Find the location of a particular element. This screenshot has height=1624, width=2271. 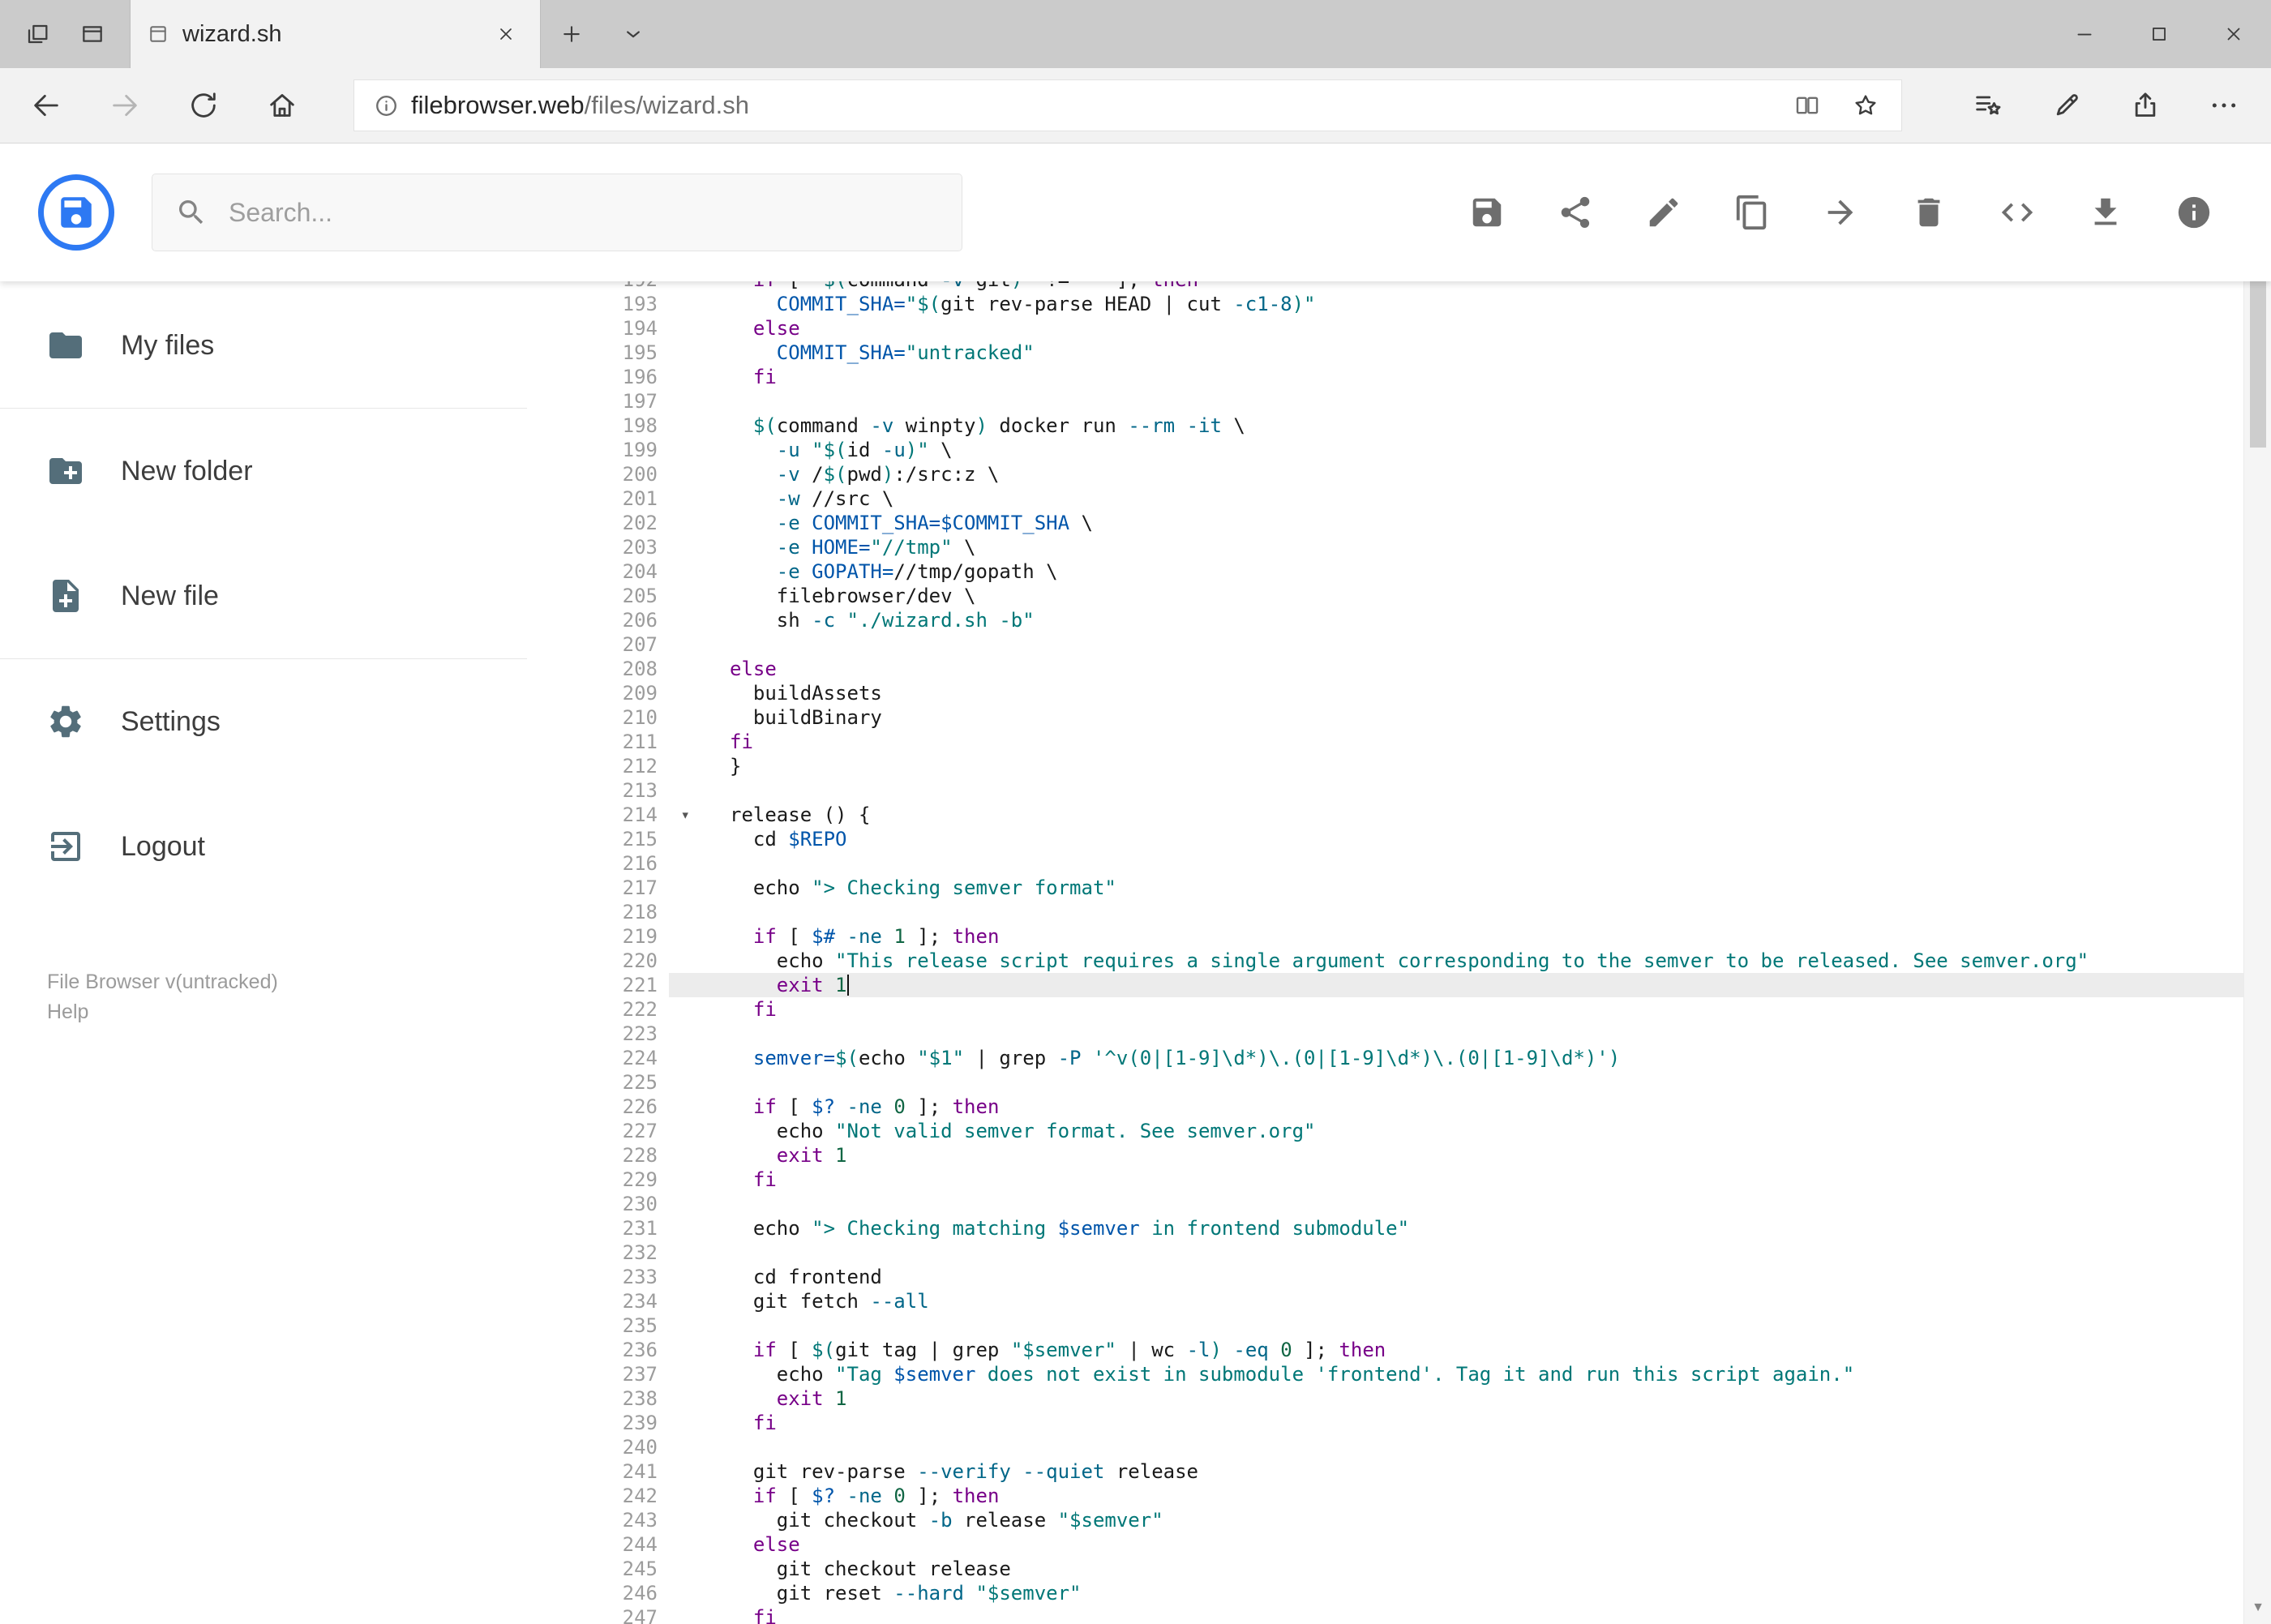

address-bar: filebrowser.web/files/wizard.sh is located at coordinates (1128, 105).